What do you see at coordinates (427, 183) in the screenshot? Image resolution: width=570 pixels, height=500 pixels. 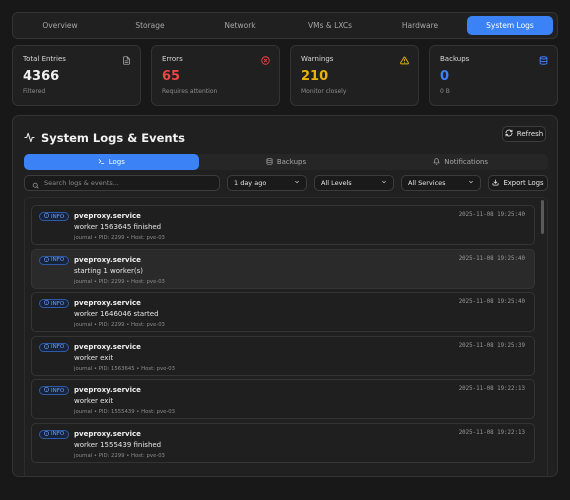 I see `service-value: All Services` at bounding box center [427, 183].